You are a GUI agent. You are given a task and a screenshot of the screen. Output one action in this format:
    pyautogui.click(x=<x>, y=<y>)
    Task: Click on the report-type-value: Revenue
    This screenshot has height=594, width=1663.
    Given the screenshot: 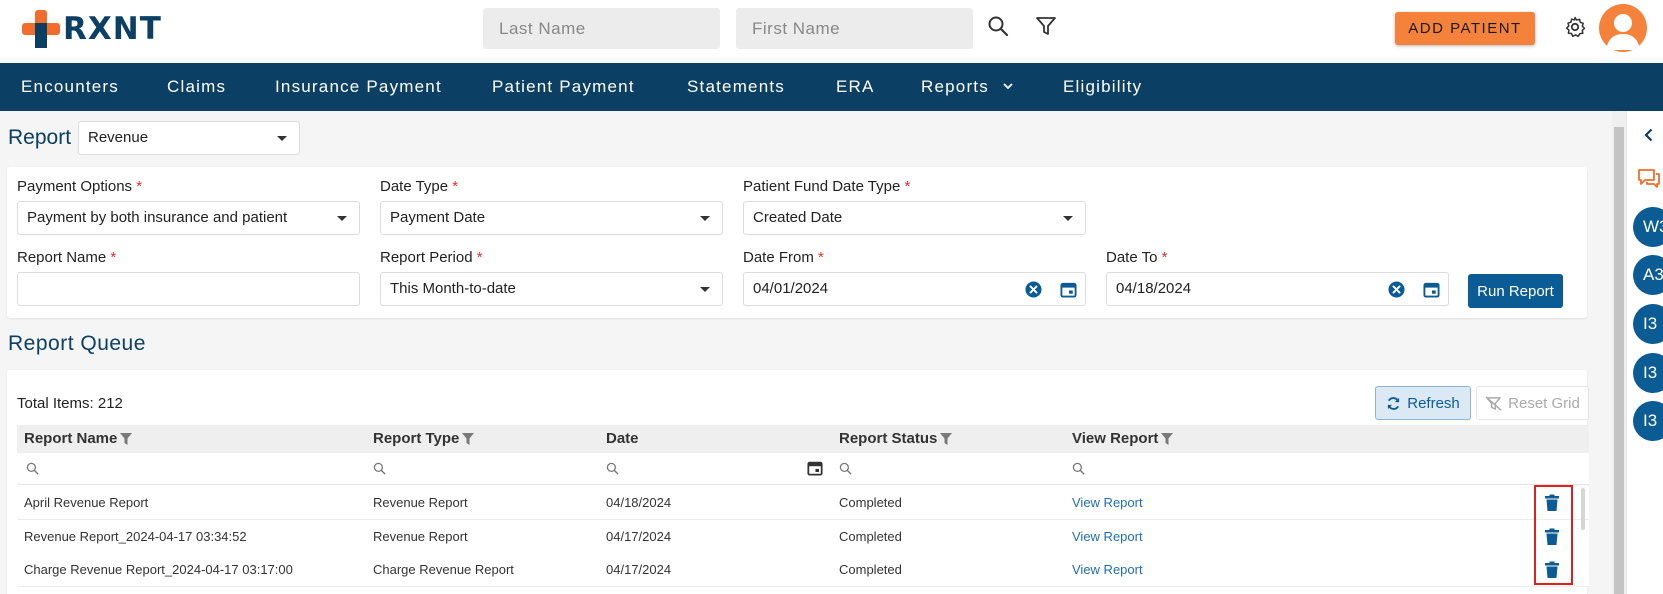 What is the action you would take?
    pyautogui.click(x=118, y=137)
    